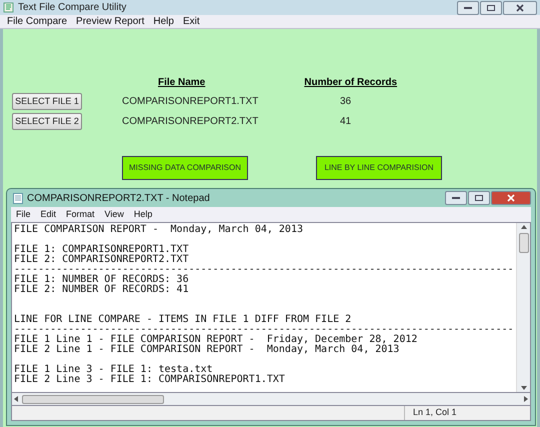  I want to click on column-header: File Name, so click(182, 83).